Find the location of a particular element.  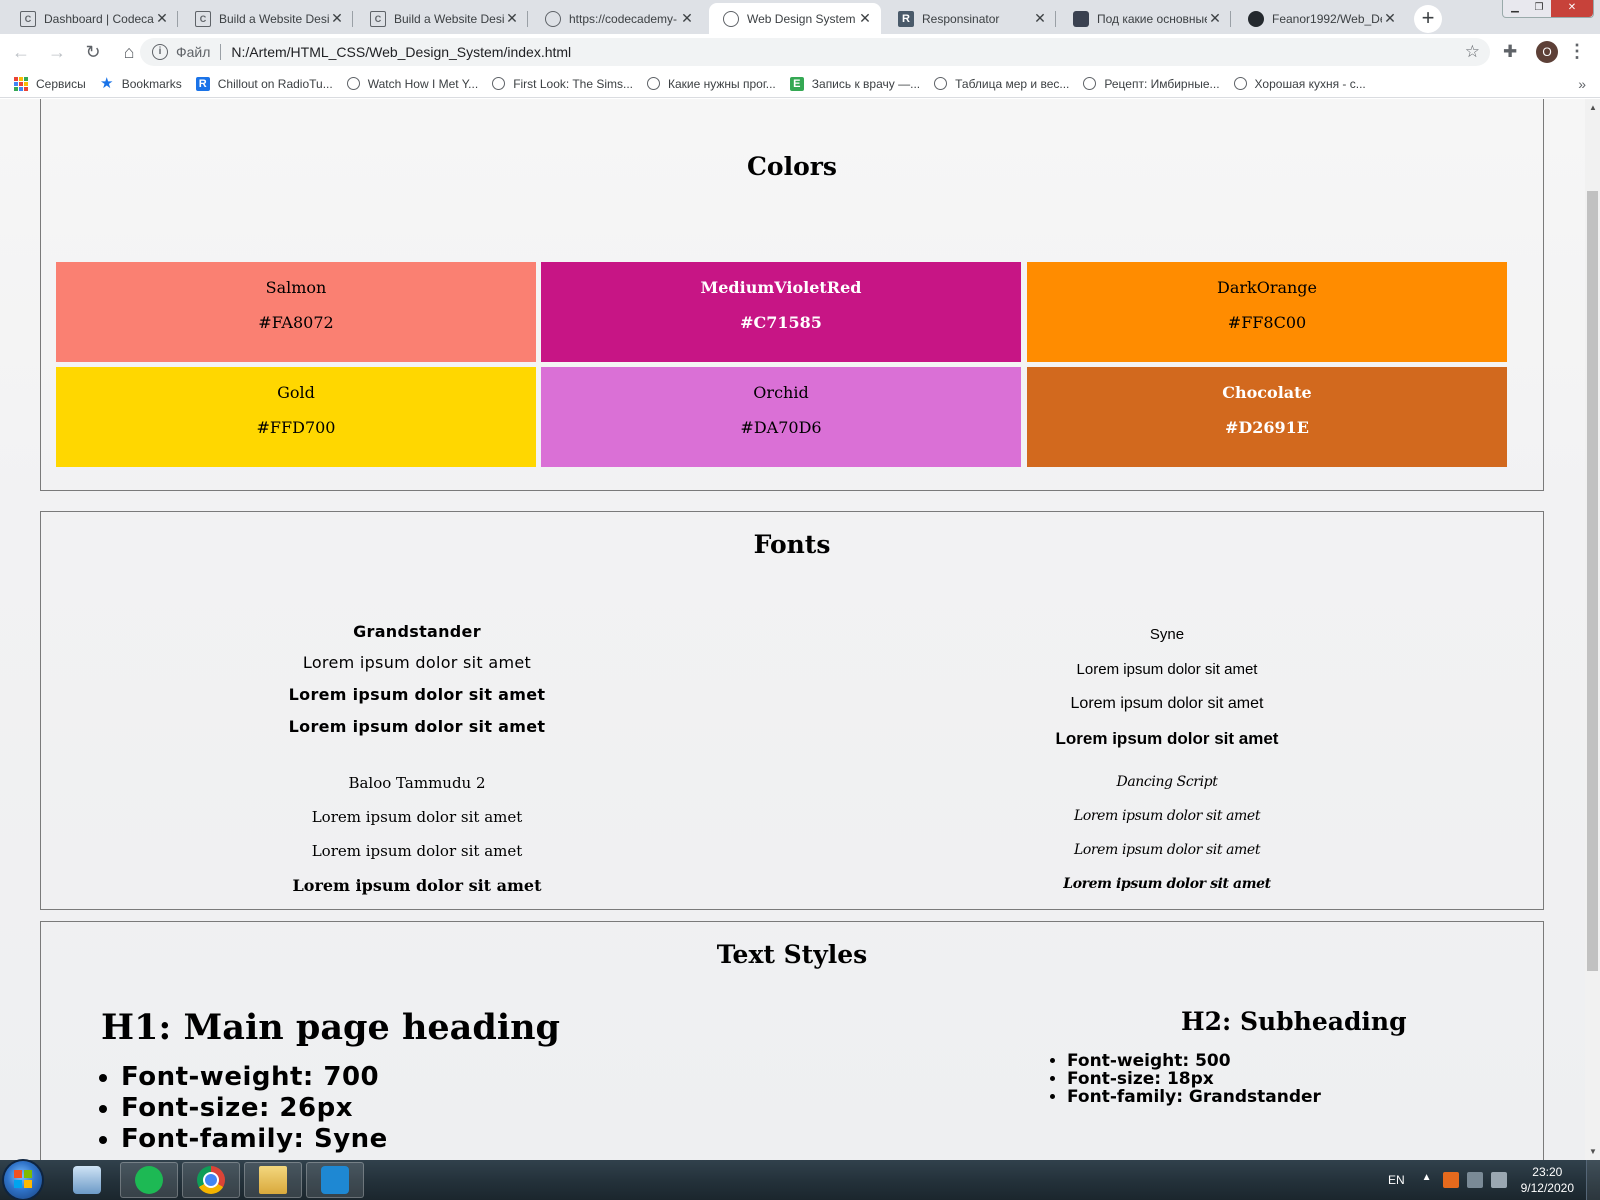

swatch-hex: #FA8072 is located at coordinates (296, 322).